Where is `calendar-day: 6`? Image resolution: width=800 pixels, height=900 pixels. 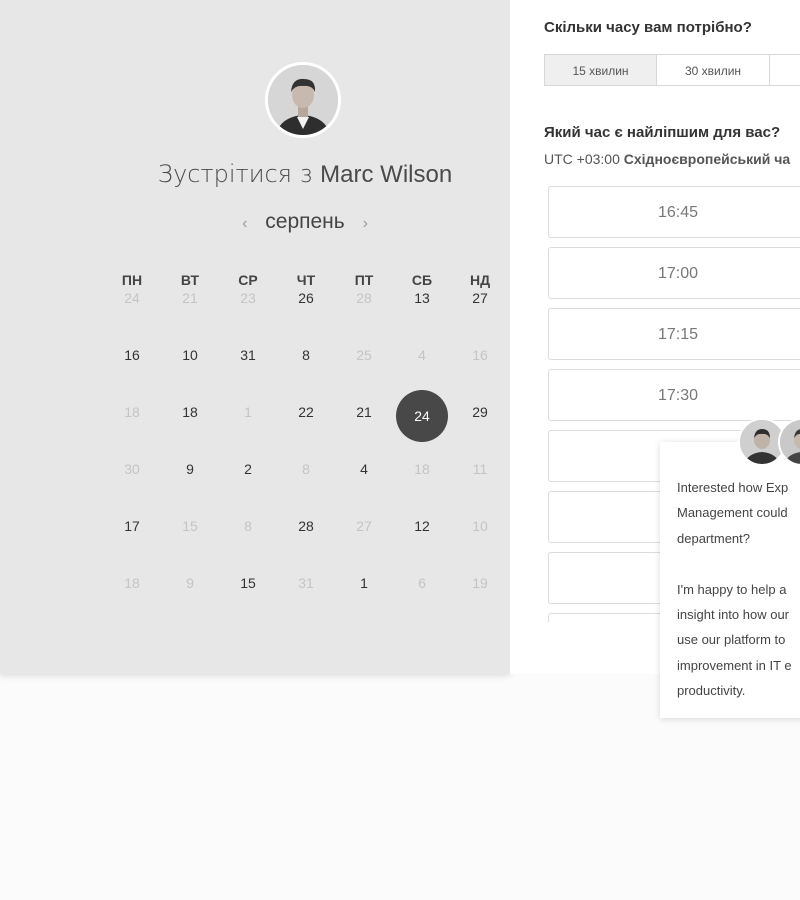 calendar-day: 6 is located at coordinates (422, 603).